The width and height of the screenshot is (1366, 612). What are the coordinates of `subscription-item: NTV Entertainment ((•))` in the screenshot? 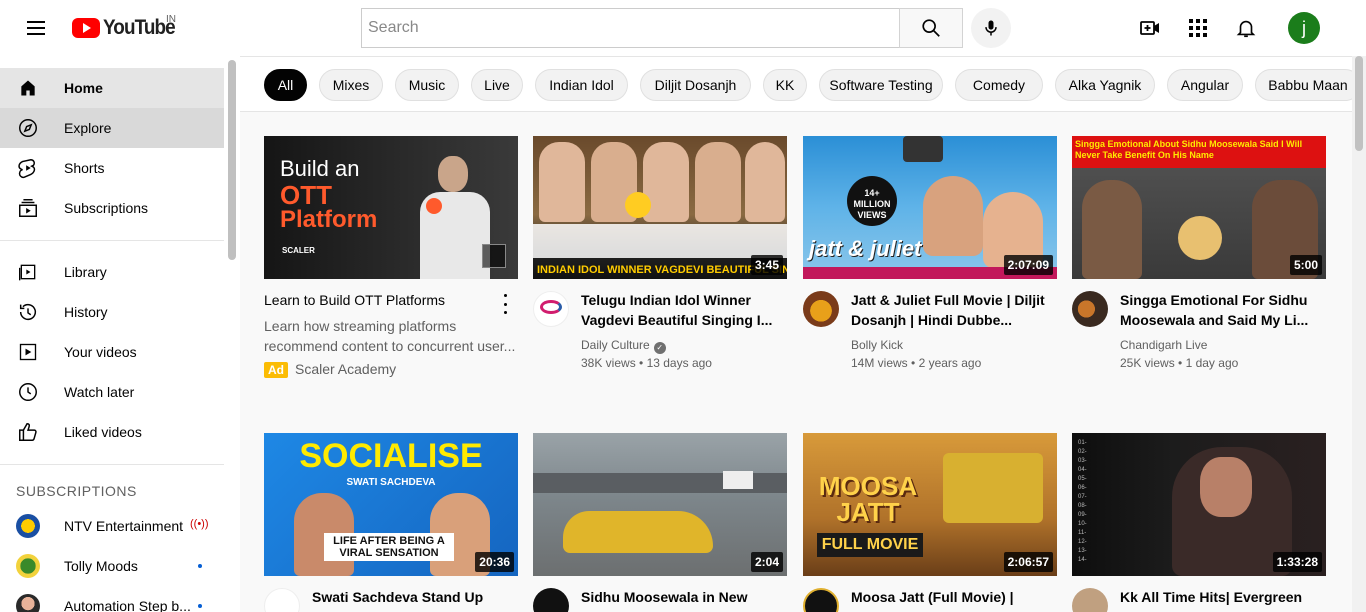 It's located at (112, 526).